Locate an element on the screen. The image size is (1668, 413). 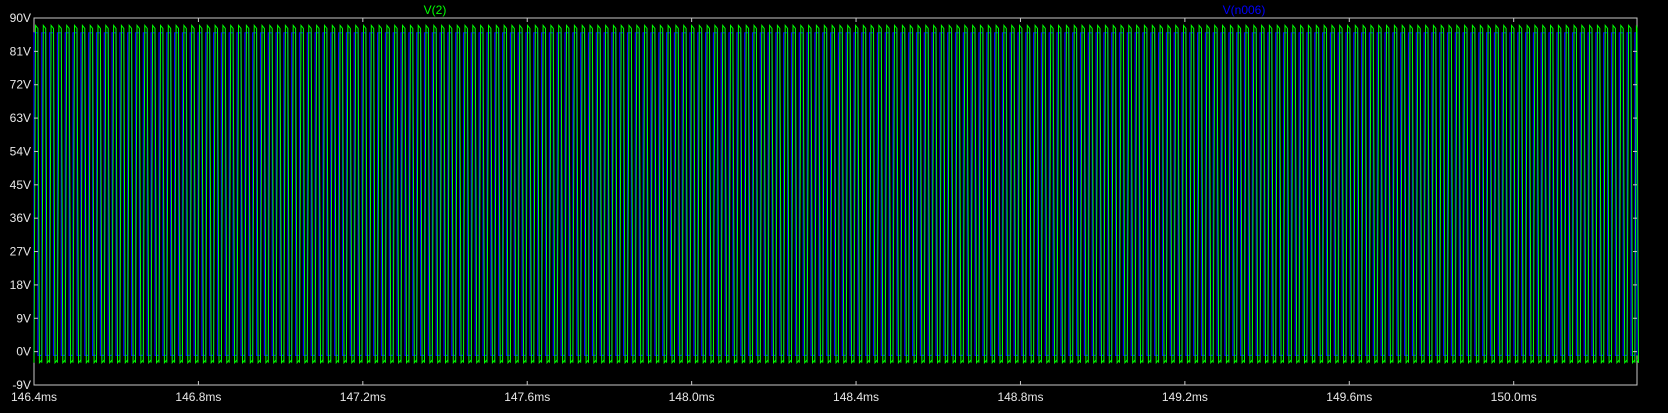
x-tick-label: 146.8ms is located at coordinates (198, 397).